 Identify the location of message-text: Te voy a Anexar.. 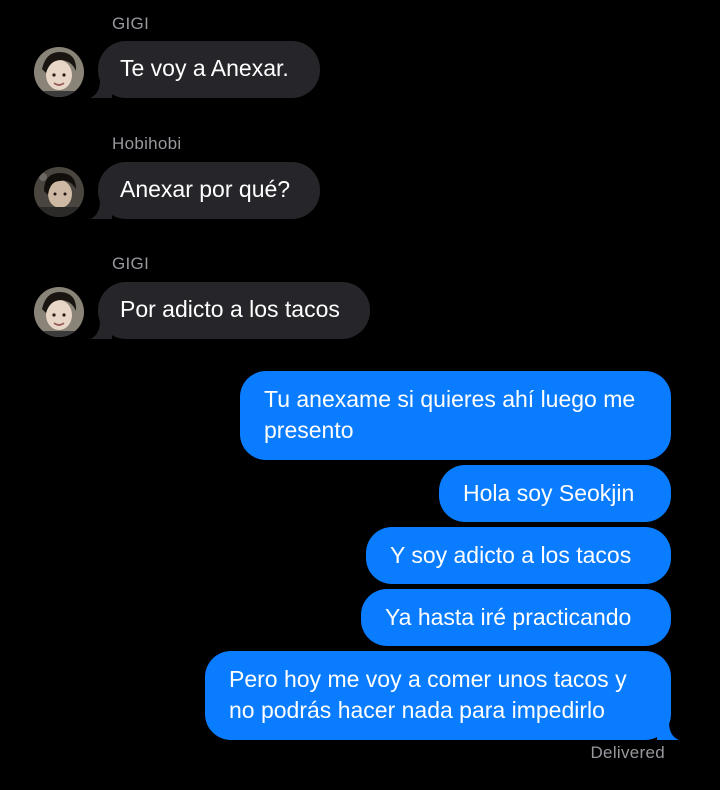
(204, 68).